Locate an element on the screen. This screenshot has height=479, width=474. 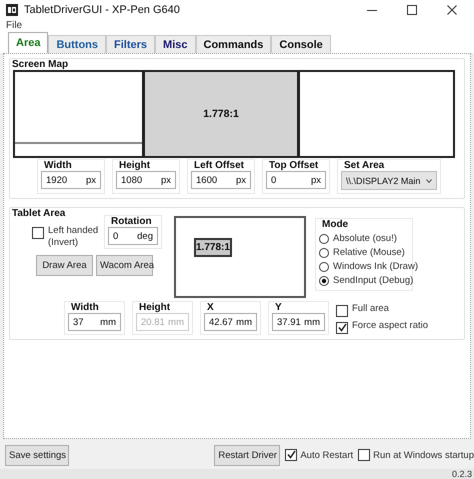
tab: Commands is located at coordinates (234, 44).